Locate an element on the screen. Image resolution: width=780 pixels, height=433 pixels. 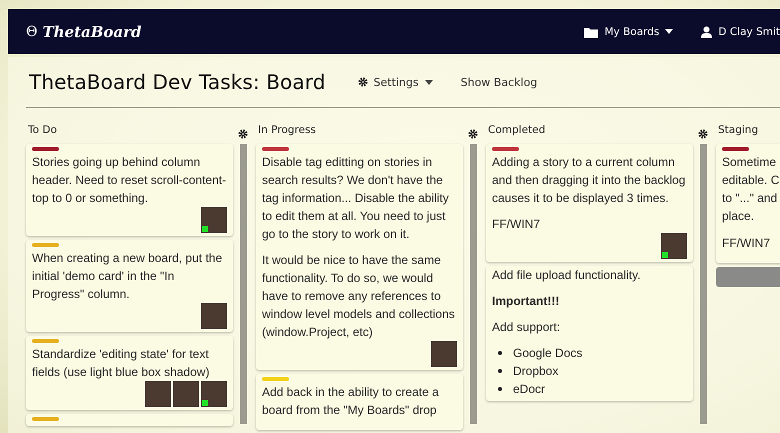
story-card: Sometime editable. C to "..." and place. FF/WIN7 is located at coordinates (748, 203).